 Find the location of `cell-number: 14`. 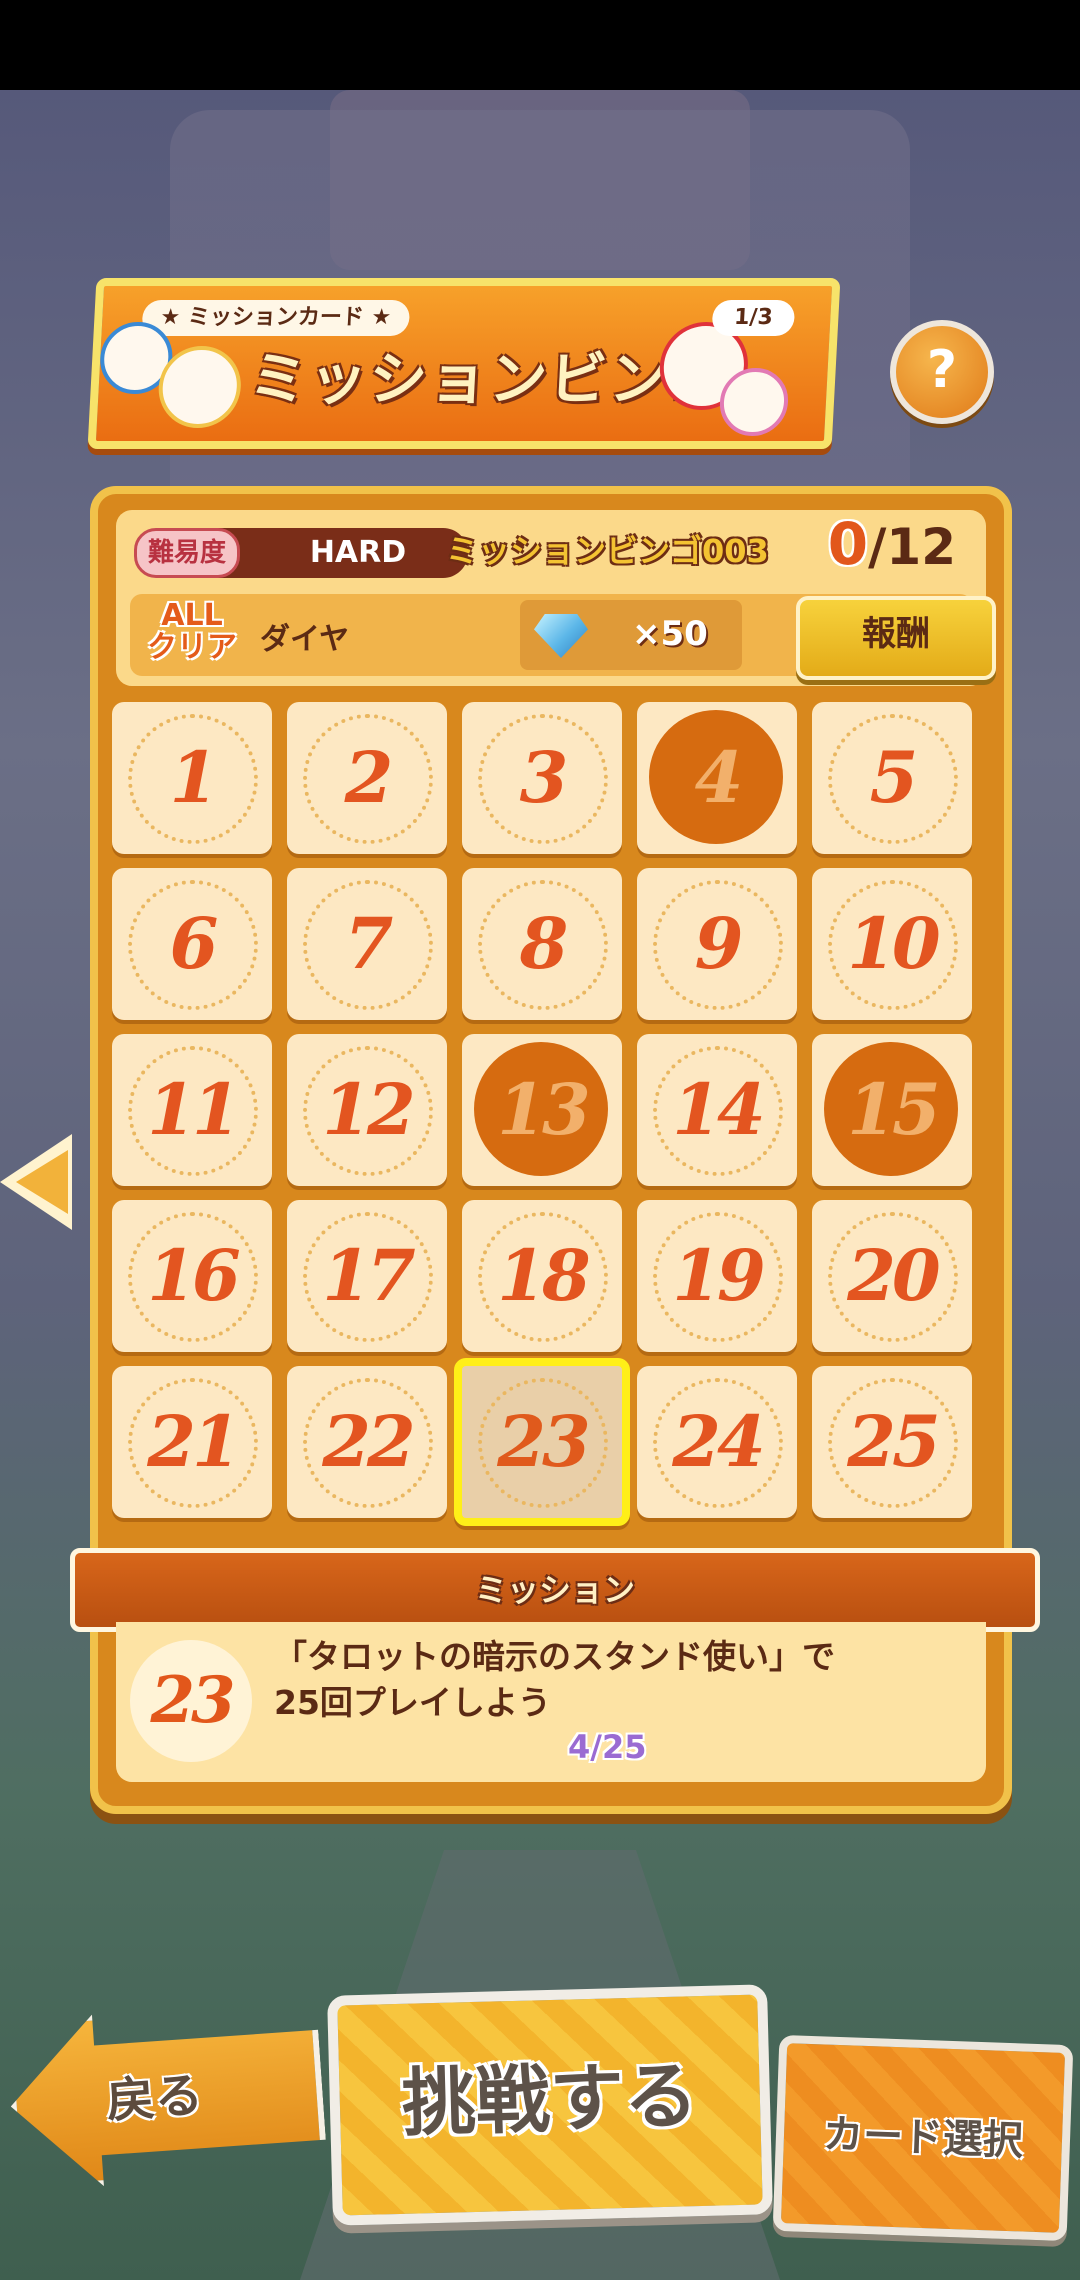

cell-number: 14 is located at coordinates (718, 1109).